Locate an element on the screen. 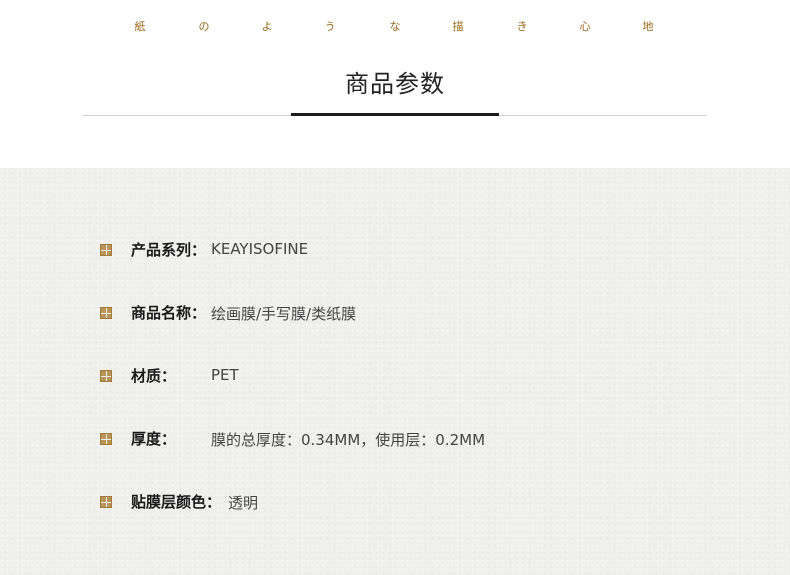 The height and width of the screenshot is (575, 790). spec-label: 产品系列： is located at coordinates (169, 250).